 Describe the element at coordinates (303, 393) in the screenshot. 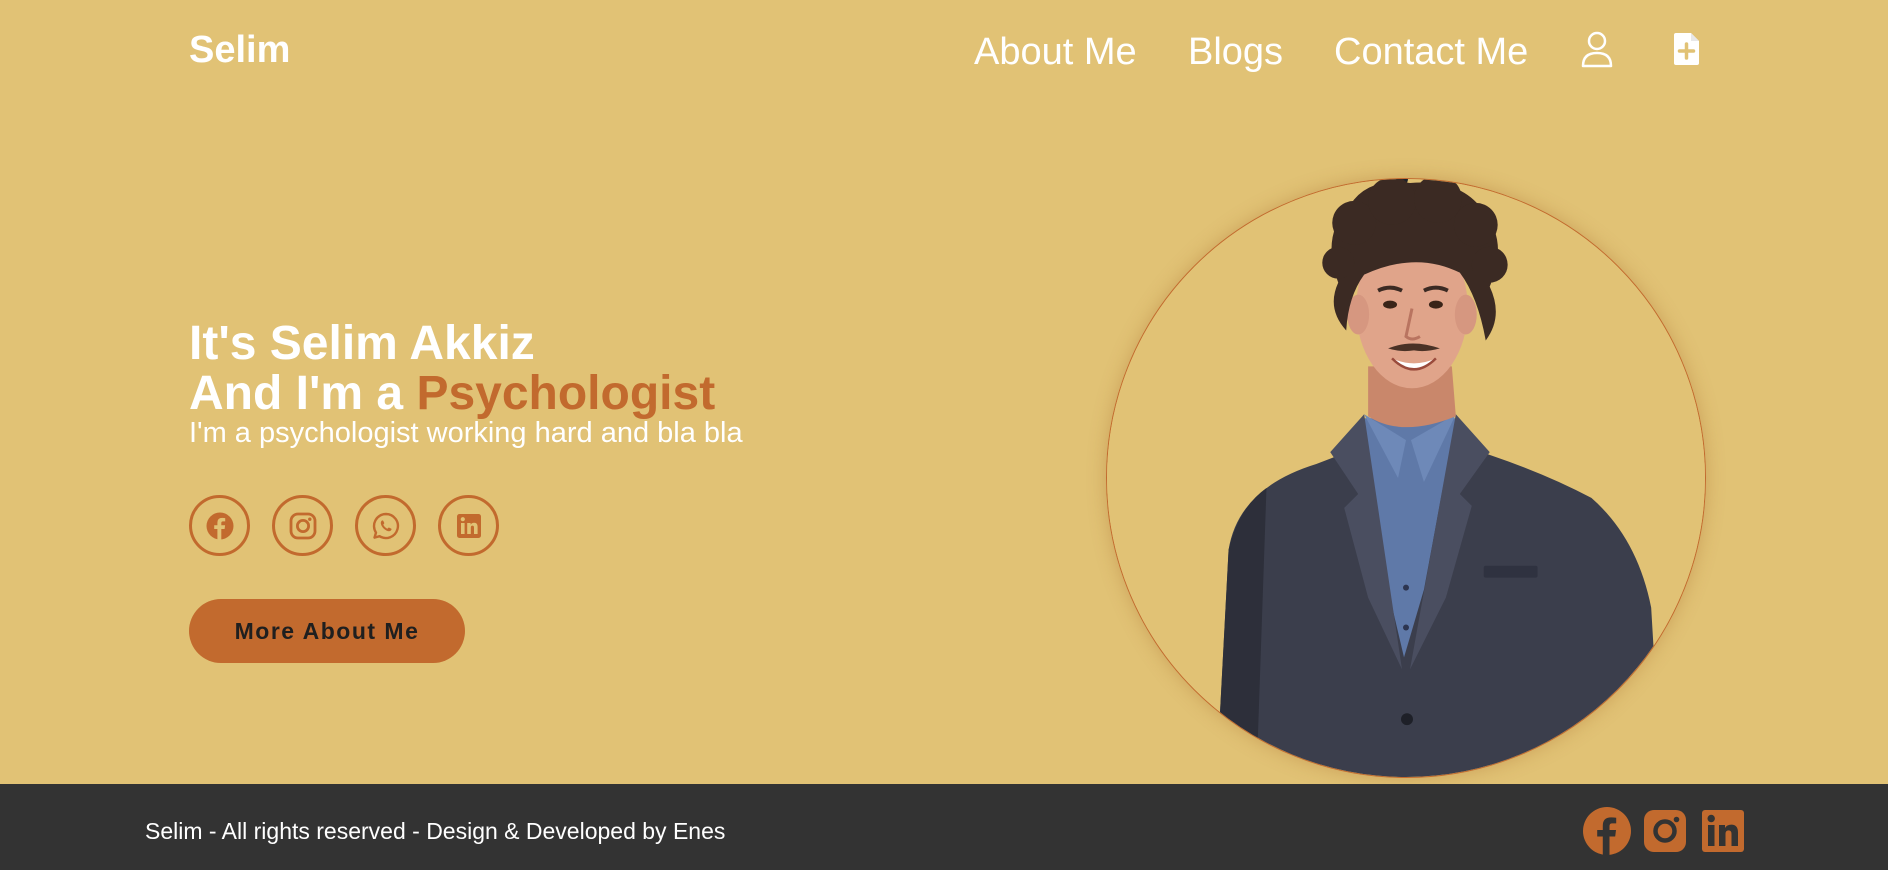

I see `hero-title-prefix: And I'm a` at that location.